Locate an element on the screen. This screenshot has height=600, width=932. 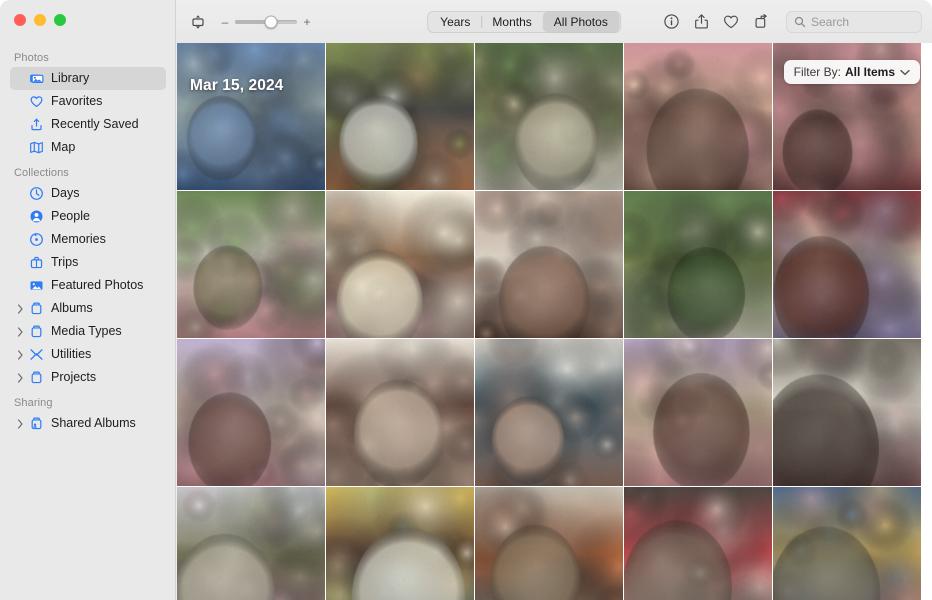
minimize-button is located at coordinates (40, 20).